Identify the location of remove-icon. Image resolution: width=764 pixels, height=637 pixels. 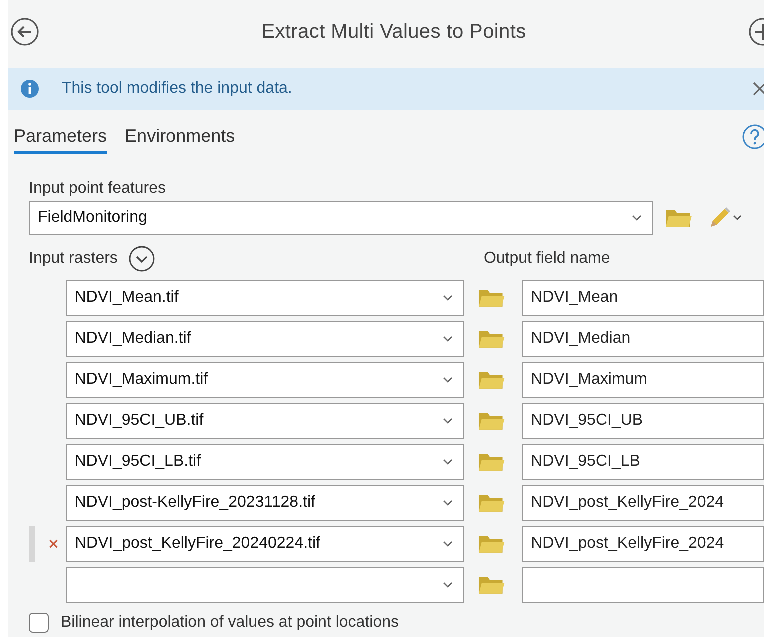
(53, 544).